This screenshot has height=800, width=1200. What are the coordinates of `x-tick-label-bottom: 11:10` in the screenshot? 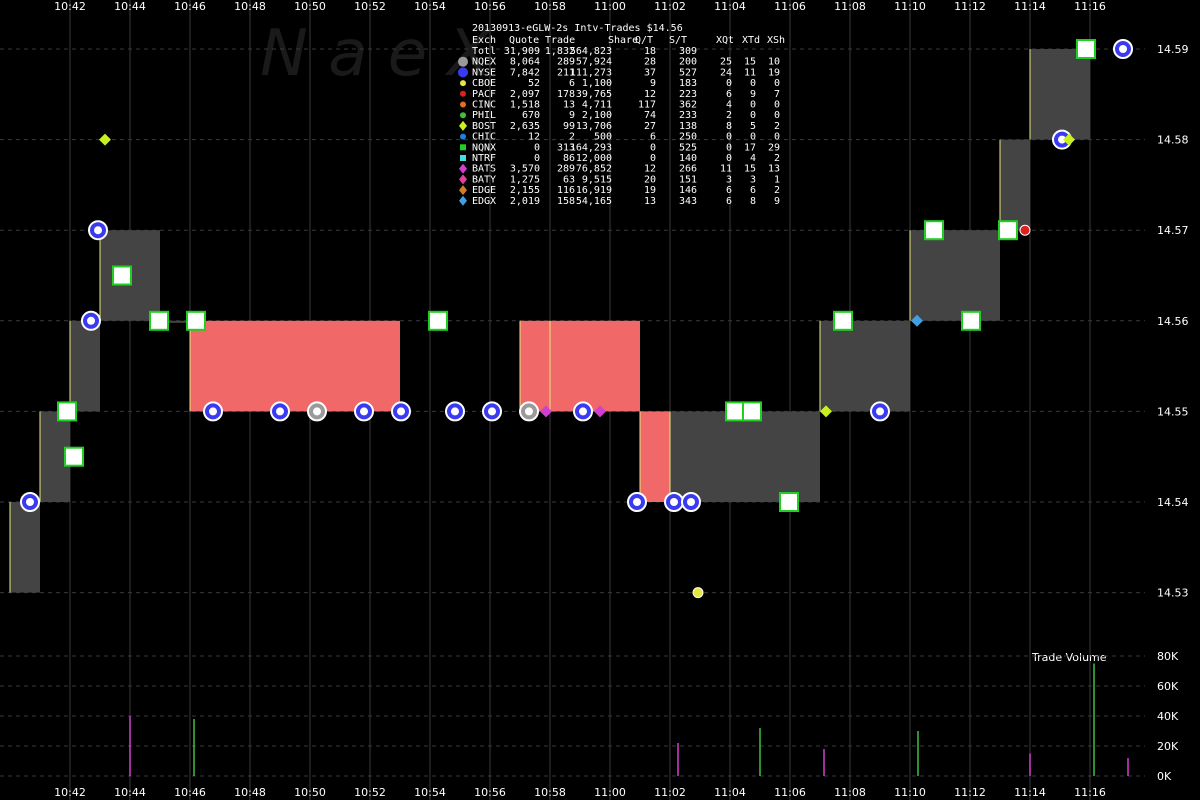 It's located at (910, 792).